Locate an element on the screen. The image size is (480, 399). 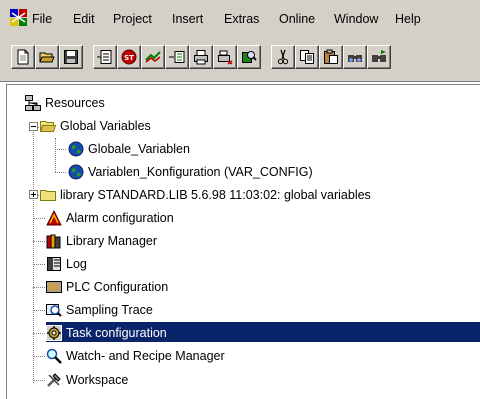
resources-icon is located at coordinates (33, 103).